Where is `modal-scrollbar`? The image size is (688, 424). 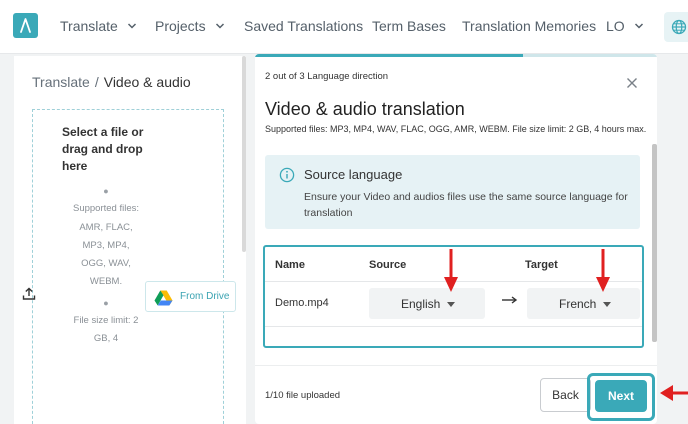
modal-scrollbar is located at coordinates (654, 243).